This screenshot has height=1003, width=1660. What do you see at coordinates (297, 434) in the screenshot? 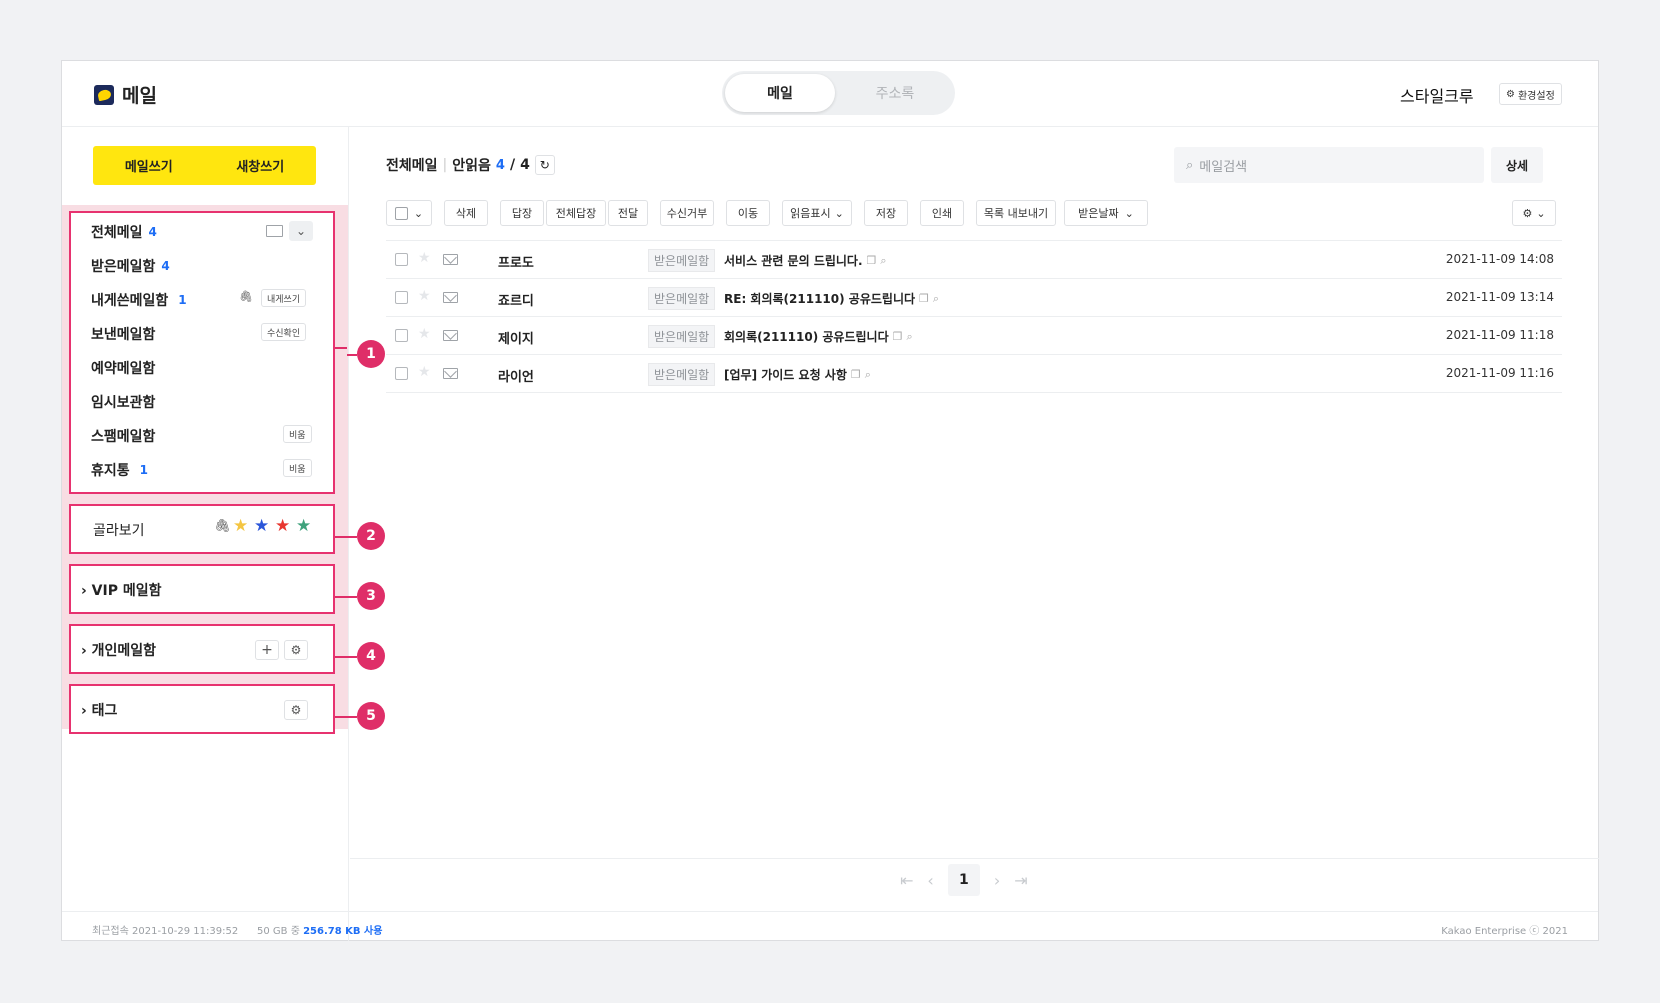
I see `empty-spam-button: 비움` at bounding box center [297, 434].